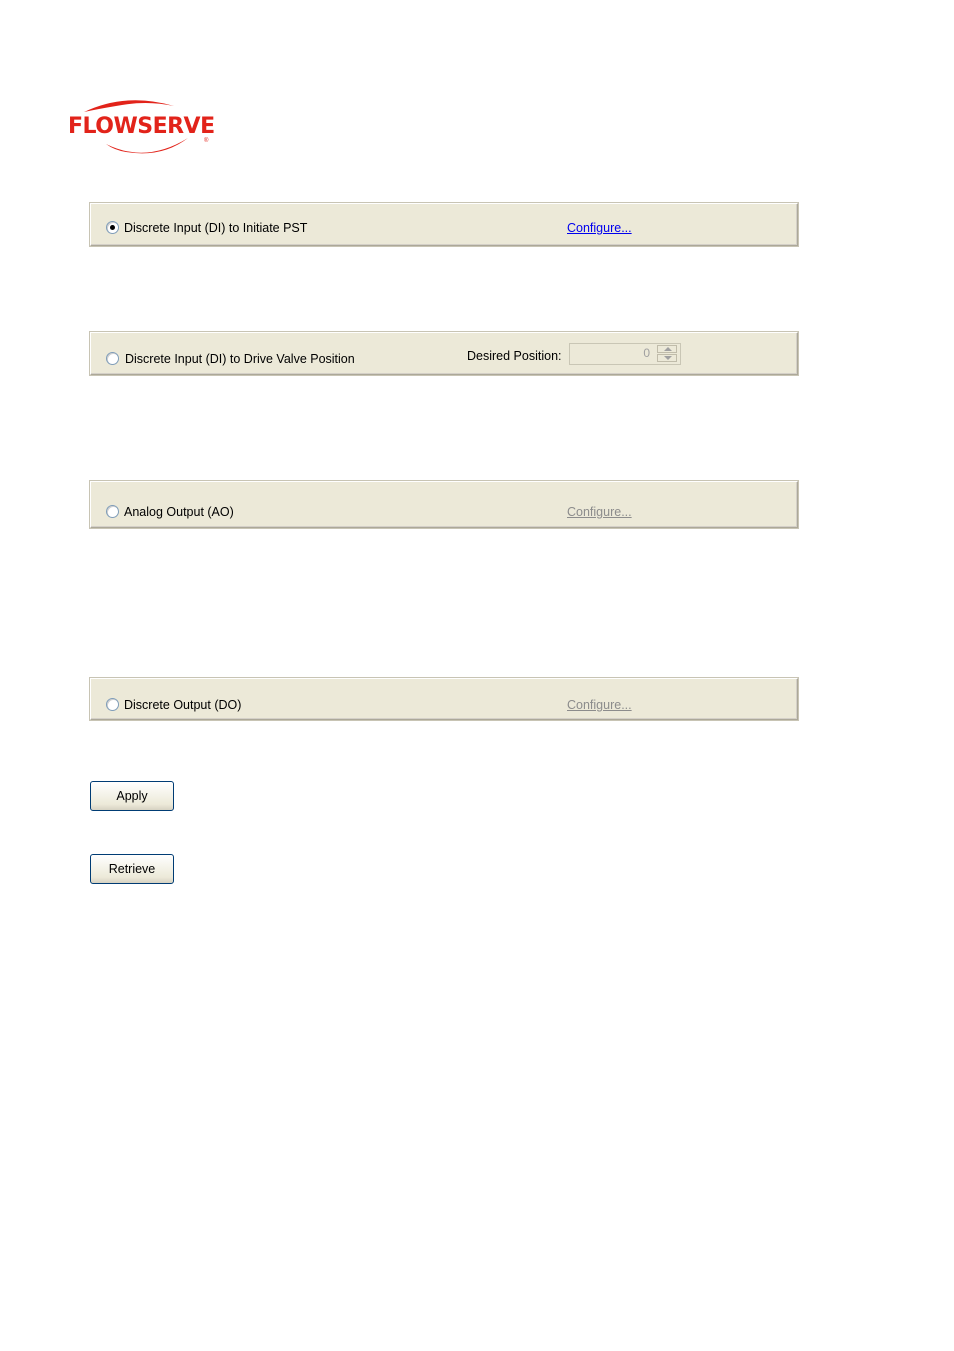 The image size is (954, 1351). Describe the element at coordinates (206, 141) in the screenshot. I see `registered-mark: ®` at that location.